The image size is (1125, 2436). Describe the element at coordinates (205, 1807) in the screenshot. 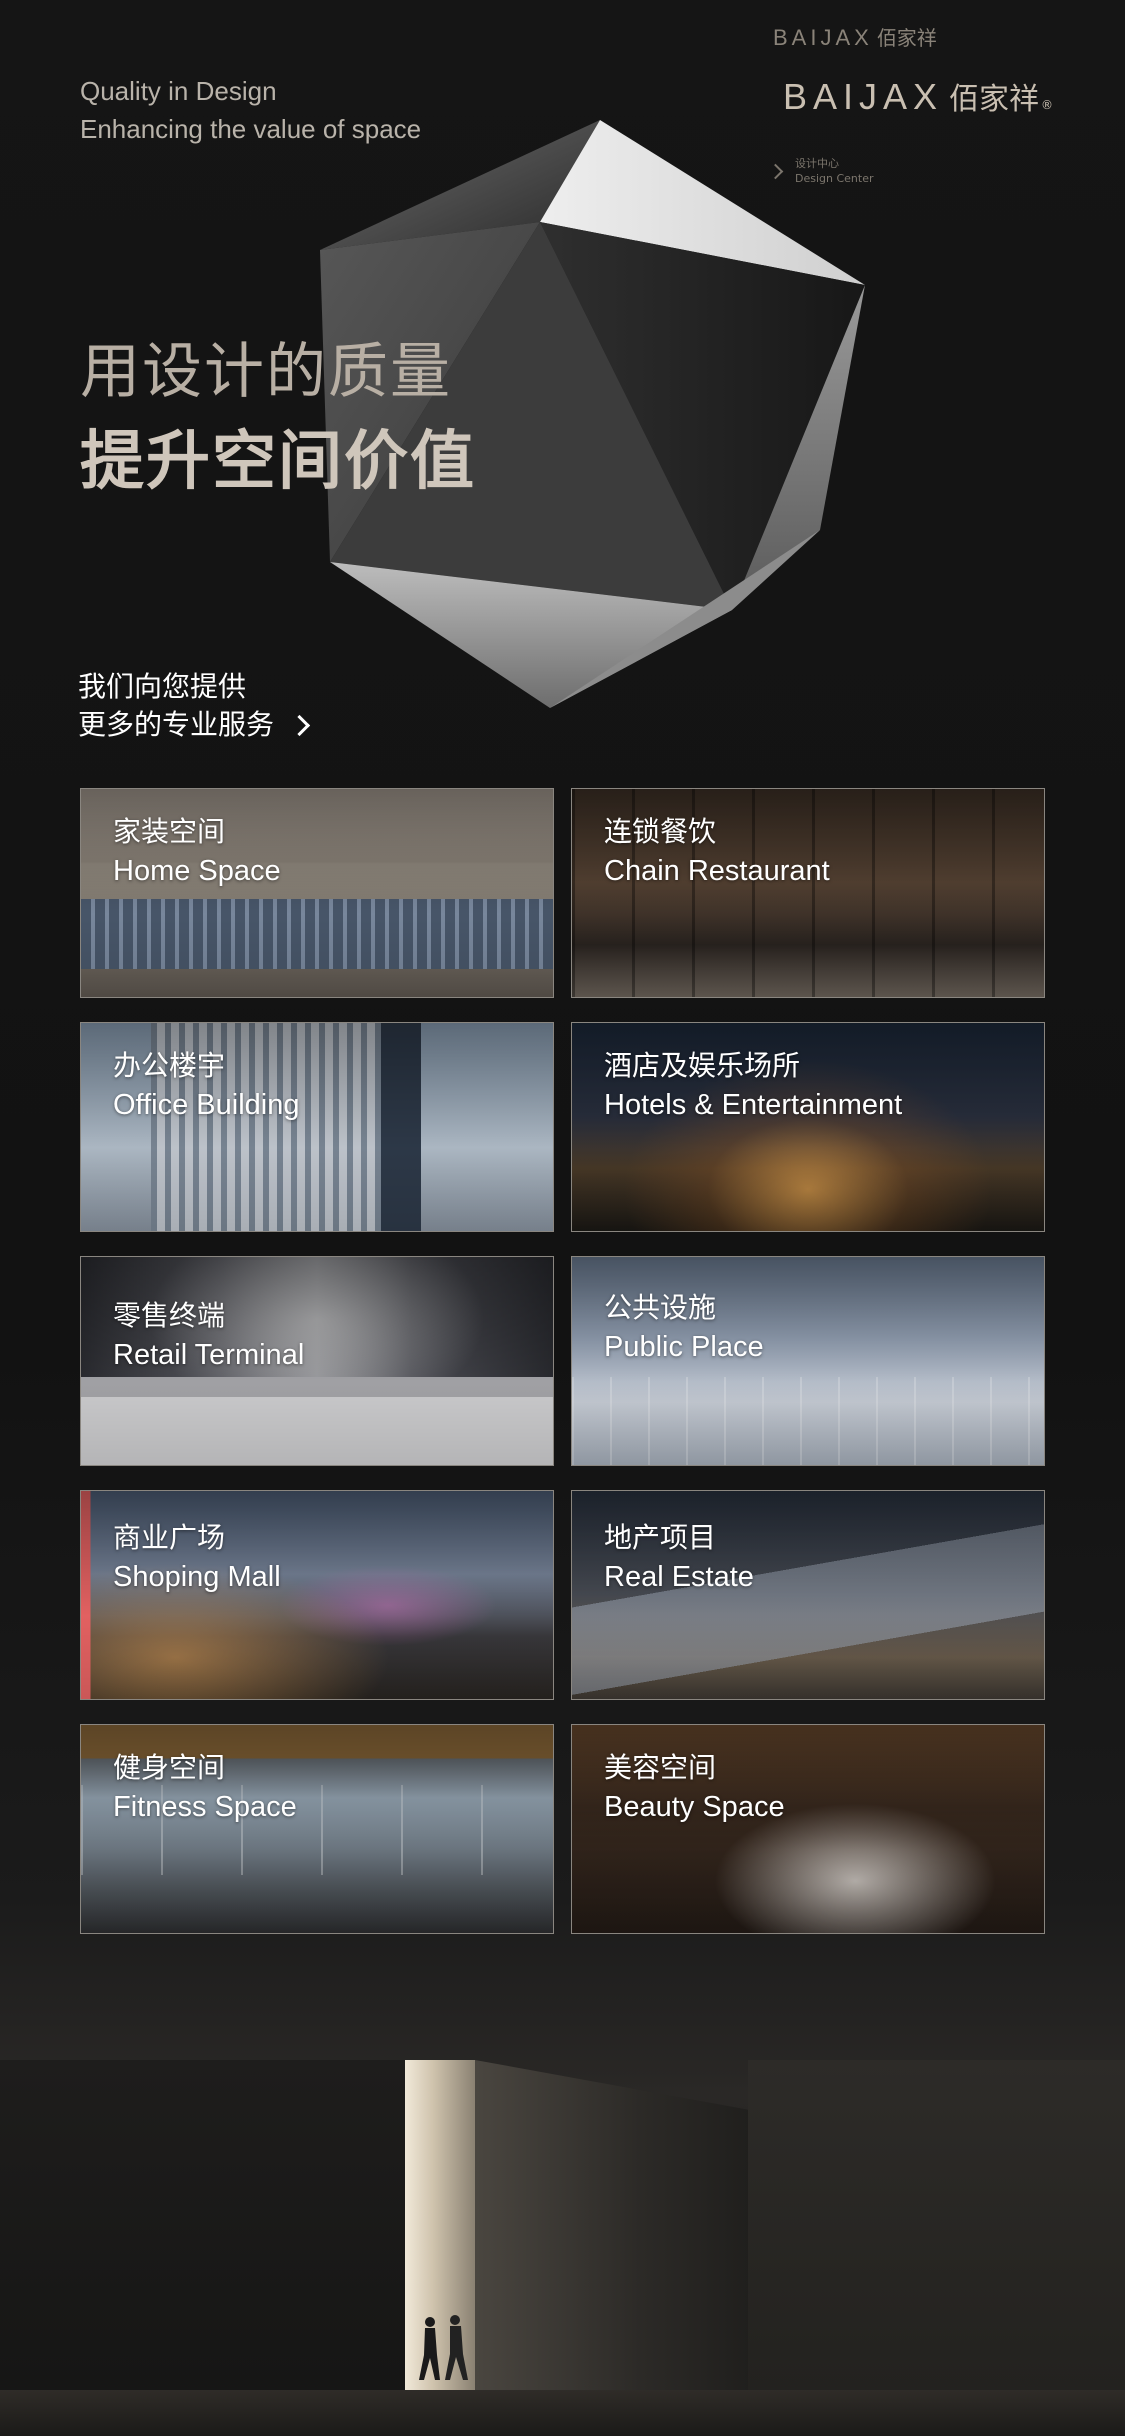

I see `service-label-en: Fitness Space` at that location.